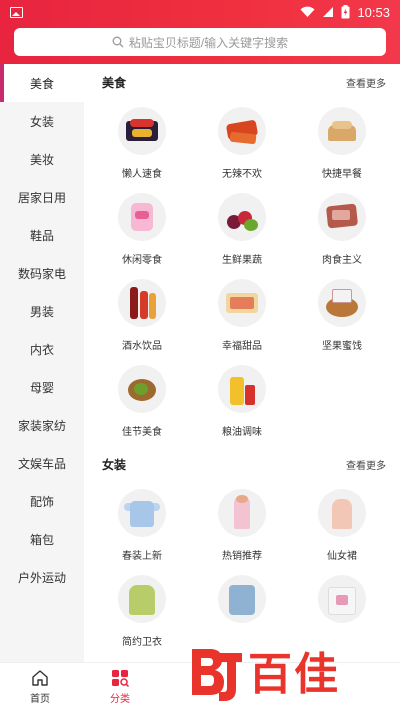 The height and width of the screenshot is (711, 400). I want to click on section-title: 女装, so click(114, 464).